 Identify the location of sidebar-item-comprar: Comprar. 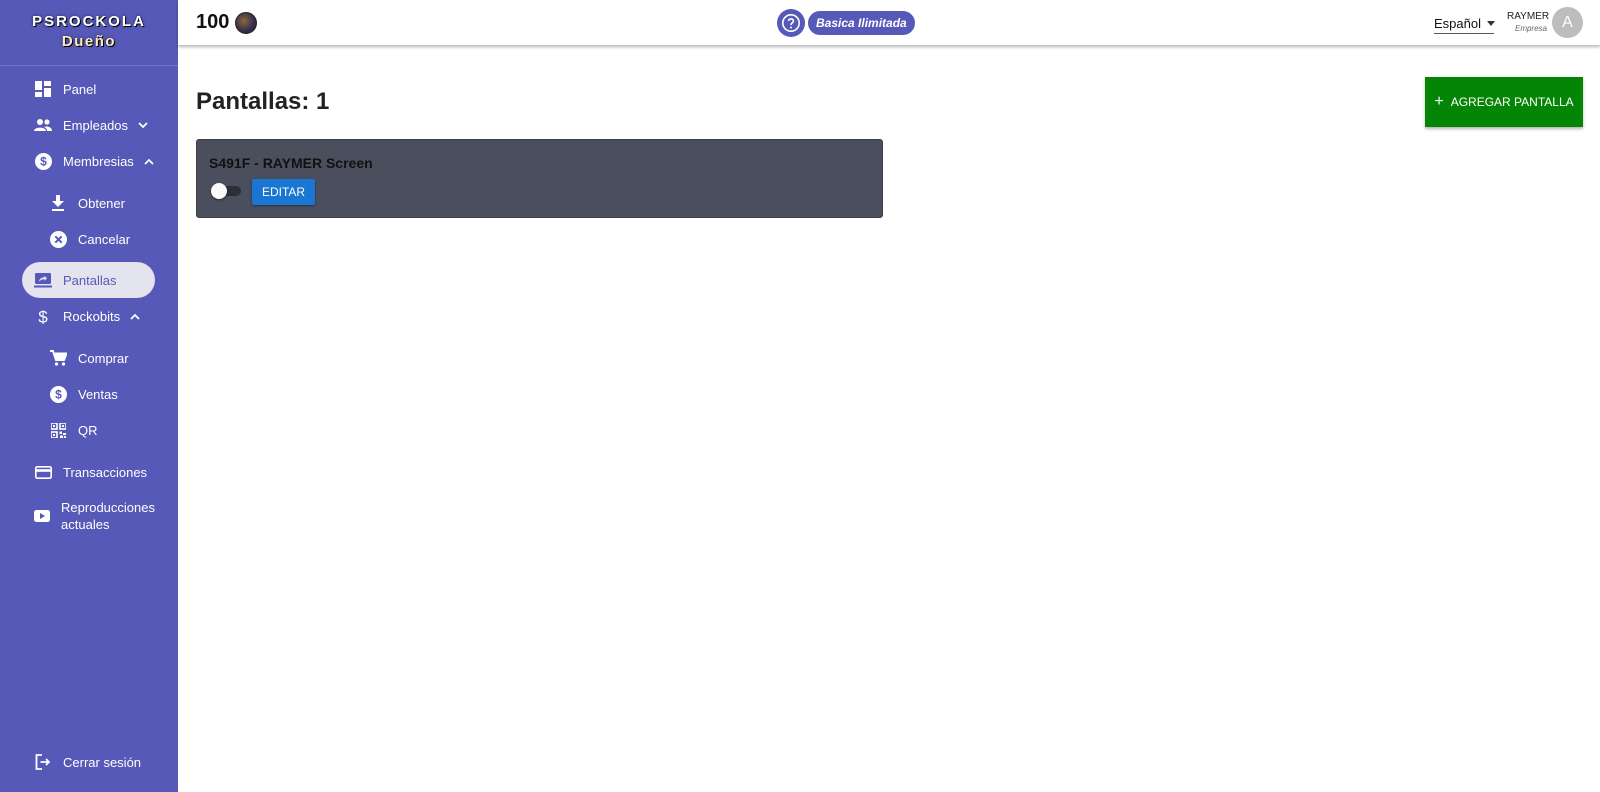
(88, 358).